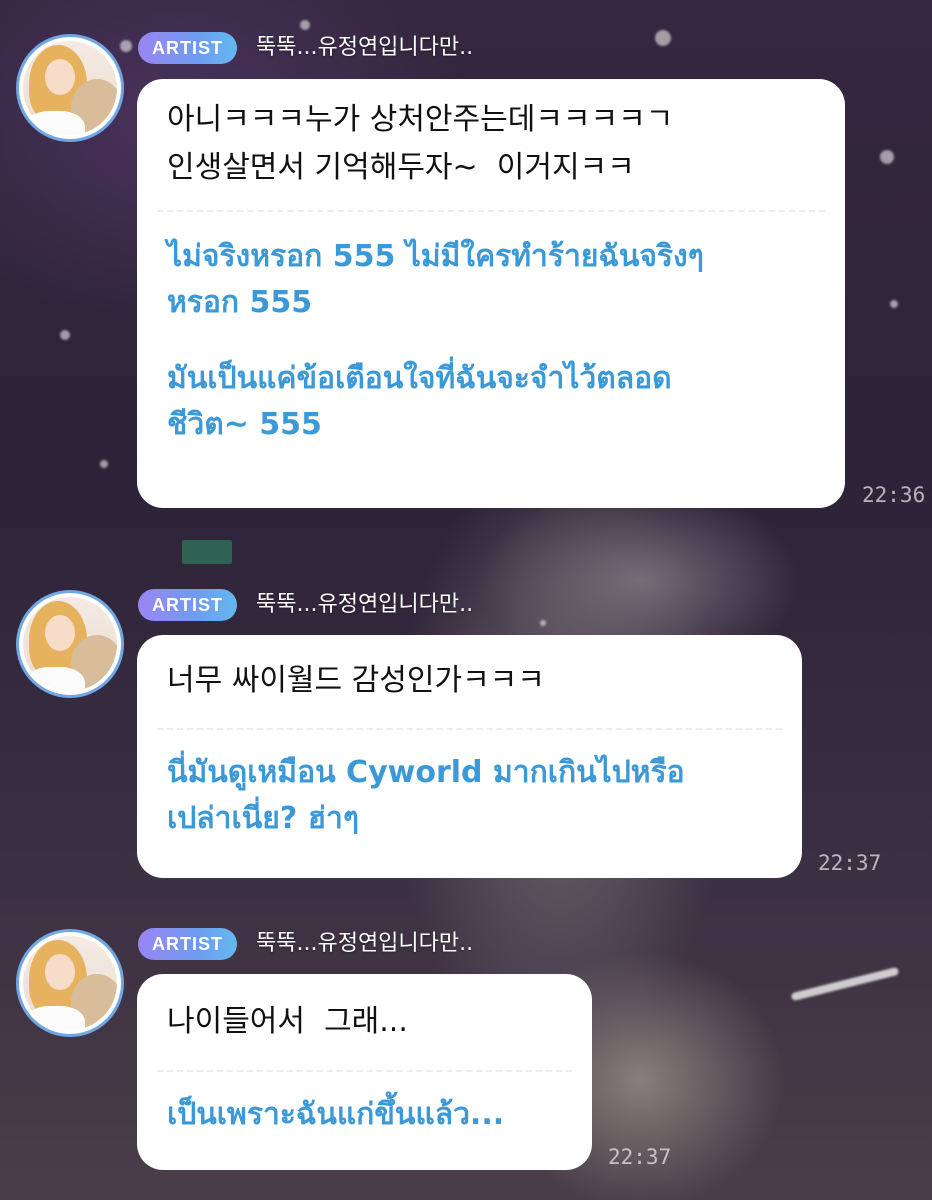 The height and width of the screenshot is (1200, 932). I want to click on original-line: 인생살면서 기억해두자~ 이거지ㅋㅋ, so click(401, 167).